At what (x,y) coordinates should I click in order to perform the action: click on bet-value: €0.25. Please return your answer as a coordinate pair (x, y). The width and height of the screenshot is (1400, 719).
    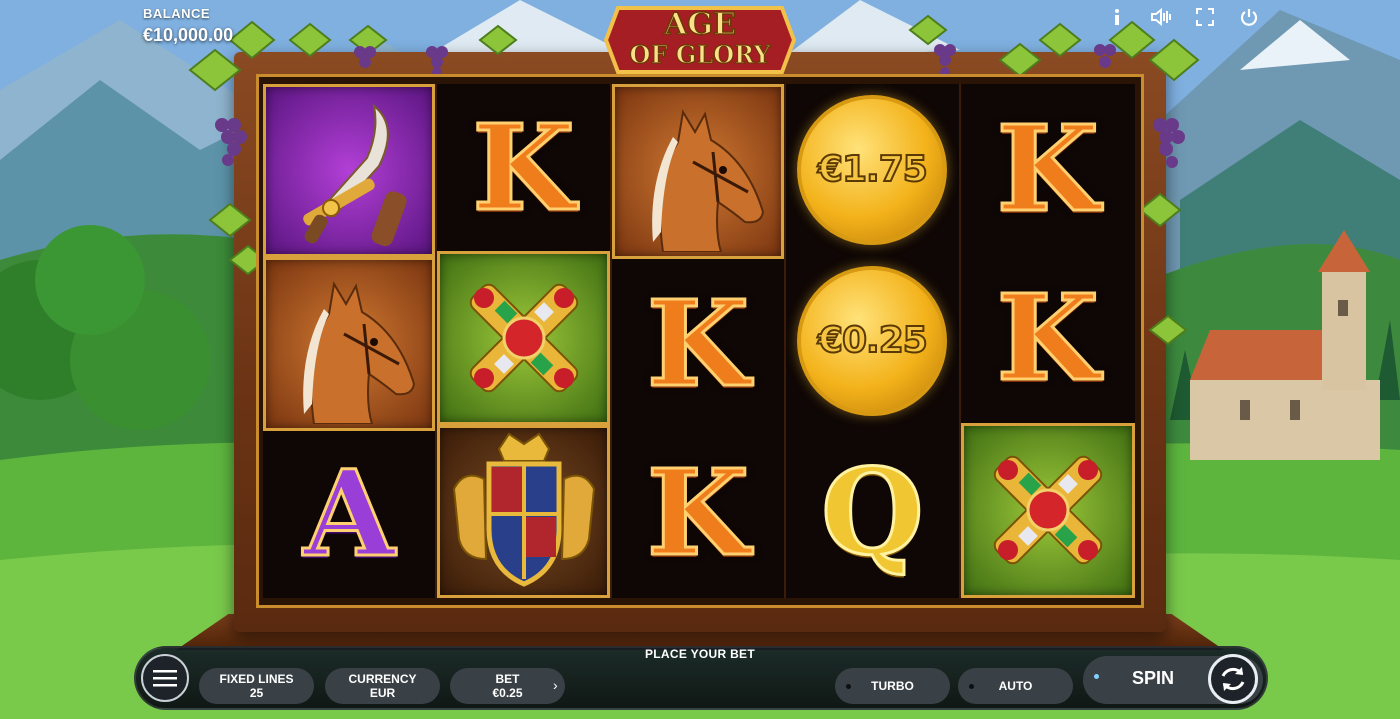
    Looking at the image, I should click on (507, 693).